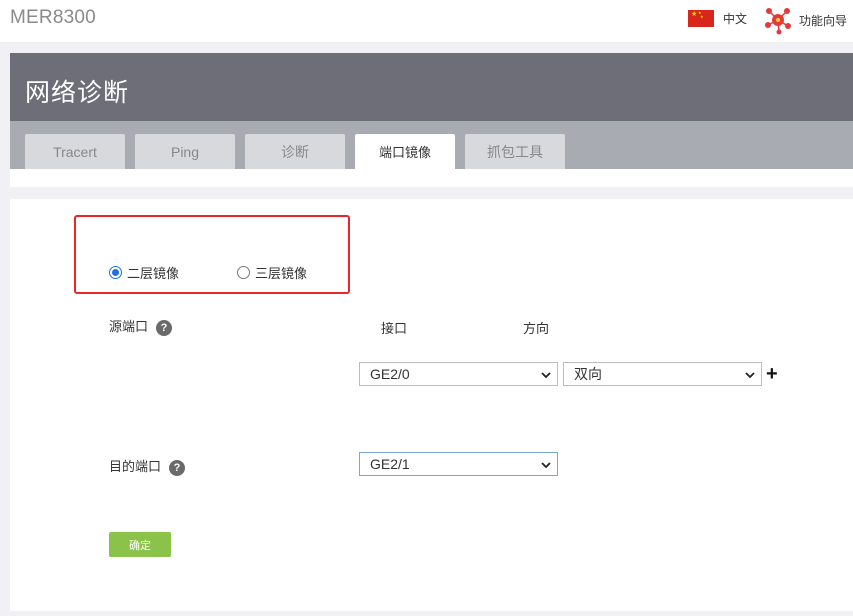  I want to click on tab-packet-capture: 抓包工具, so click(515, 151).